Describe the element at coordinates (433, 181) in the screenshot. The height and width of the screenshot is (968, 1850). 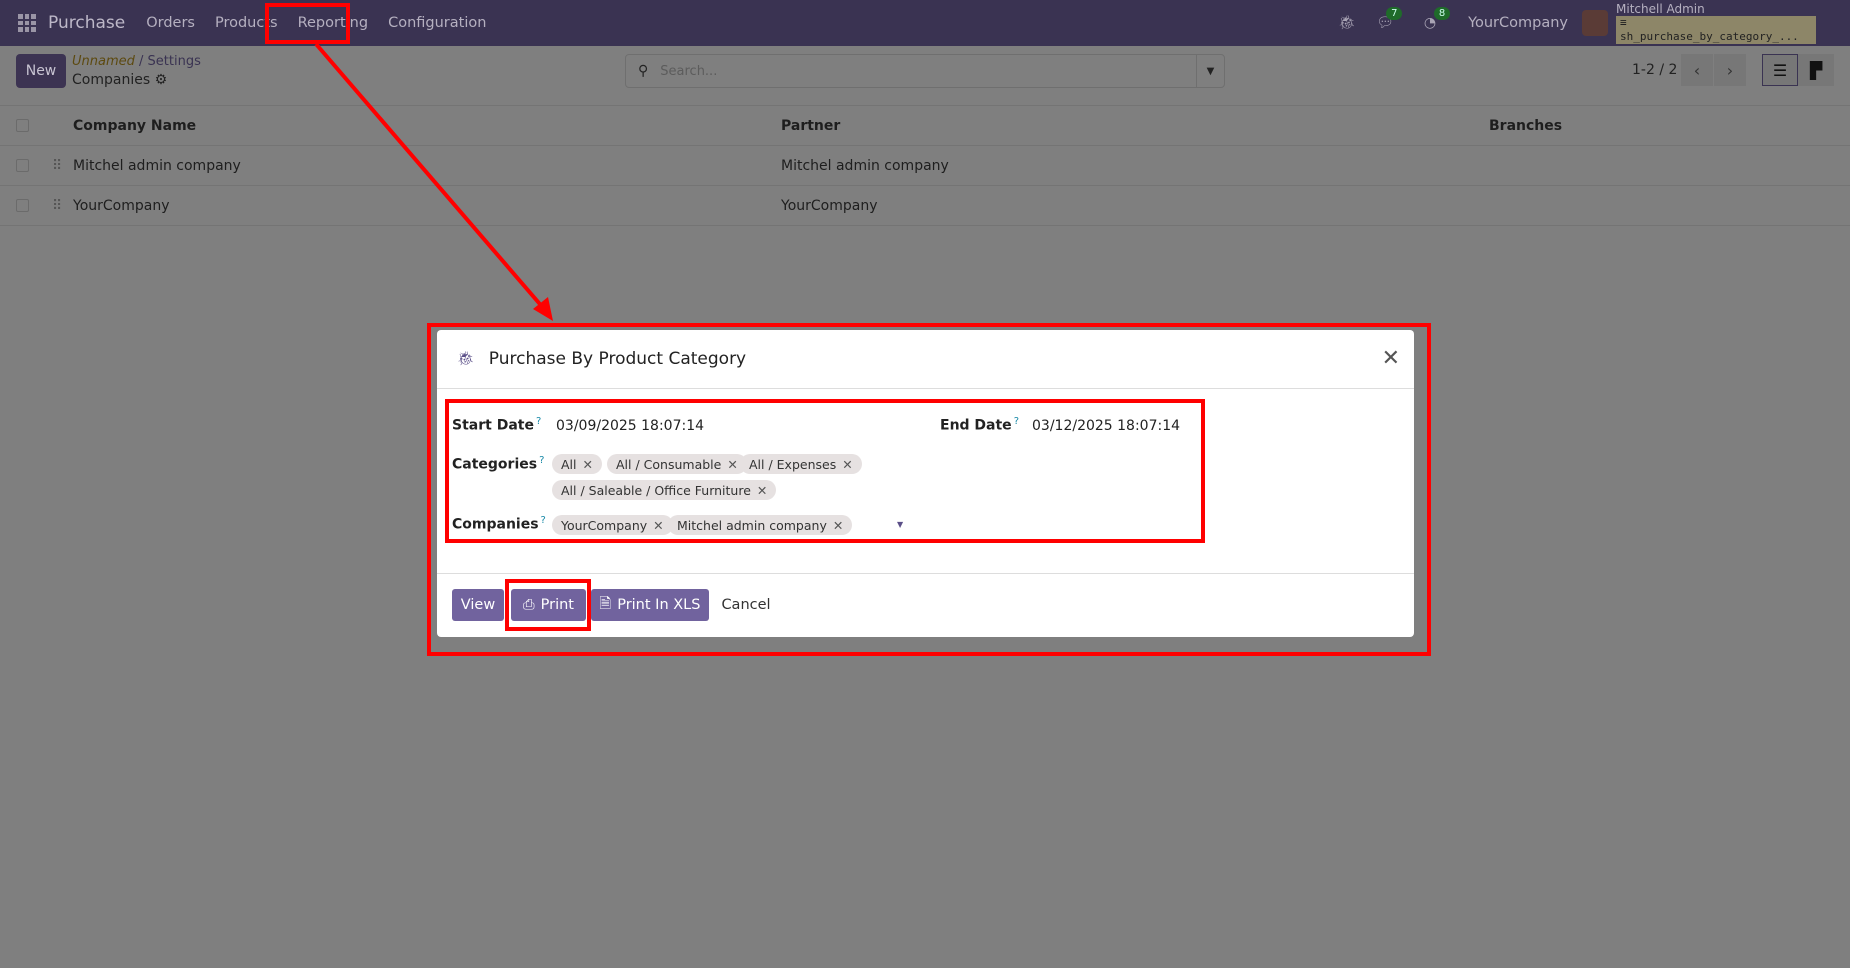
I see `annotation-arrow` at that location.